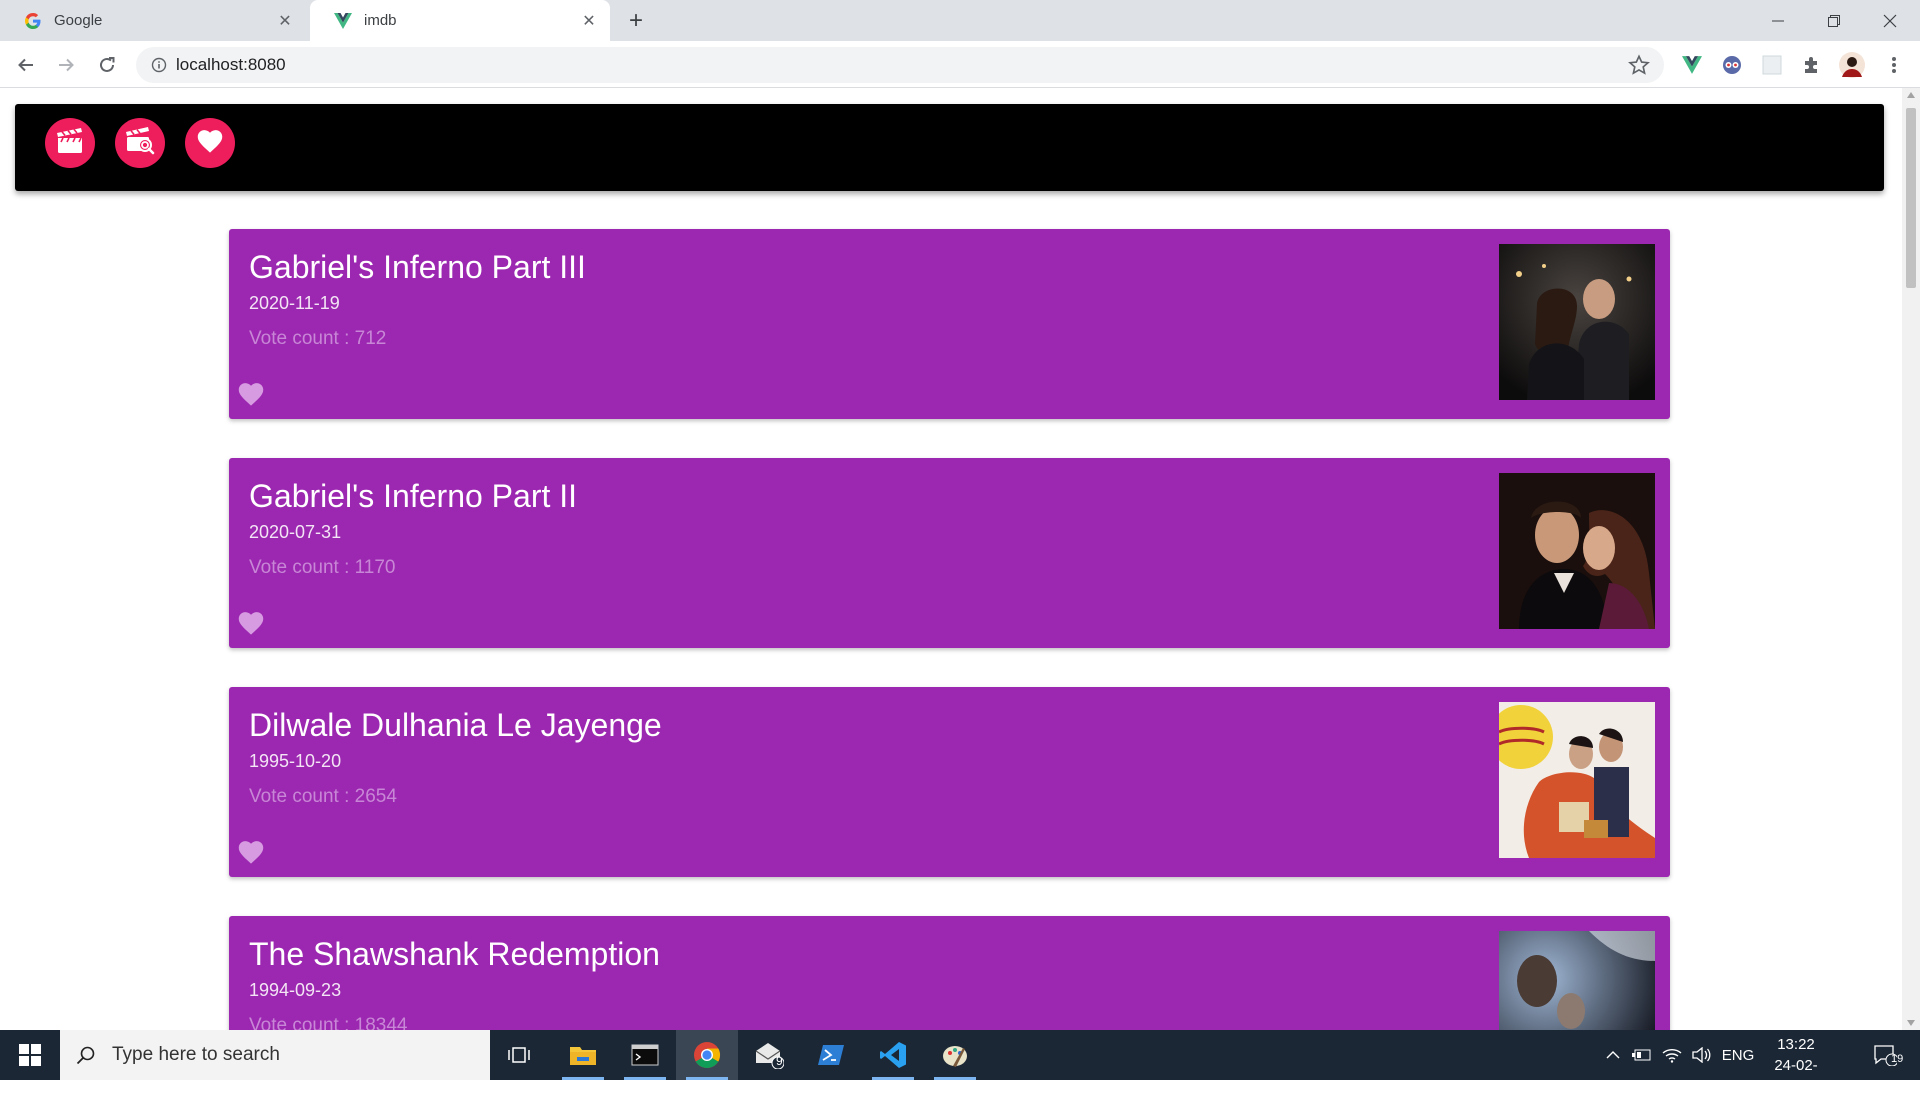  What do you see at coordinates (159, 65) in the screenshot?
I see `info-icon` at bounding box center [159, 65].